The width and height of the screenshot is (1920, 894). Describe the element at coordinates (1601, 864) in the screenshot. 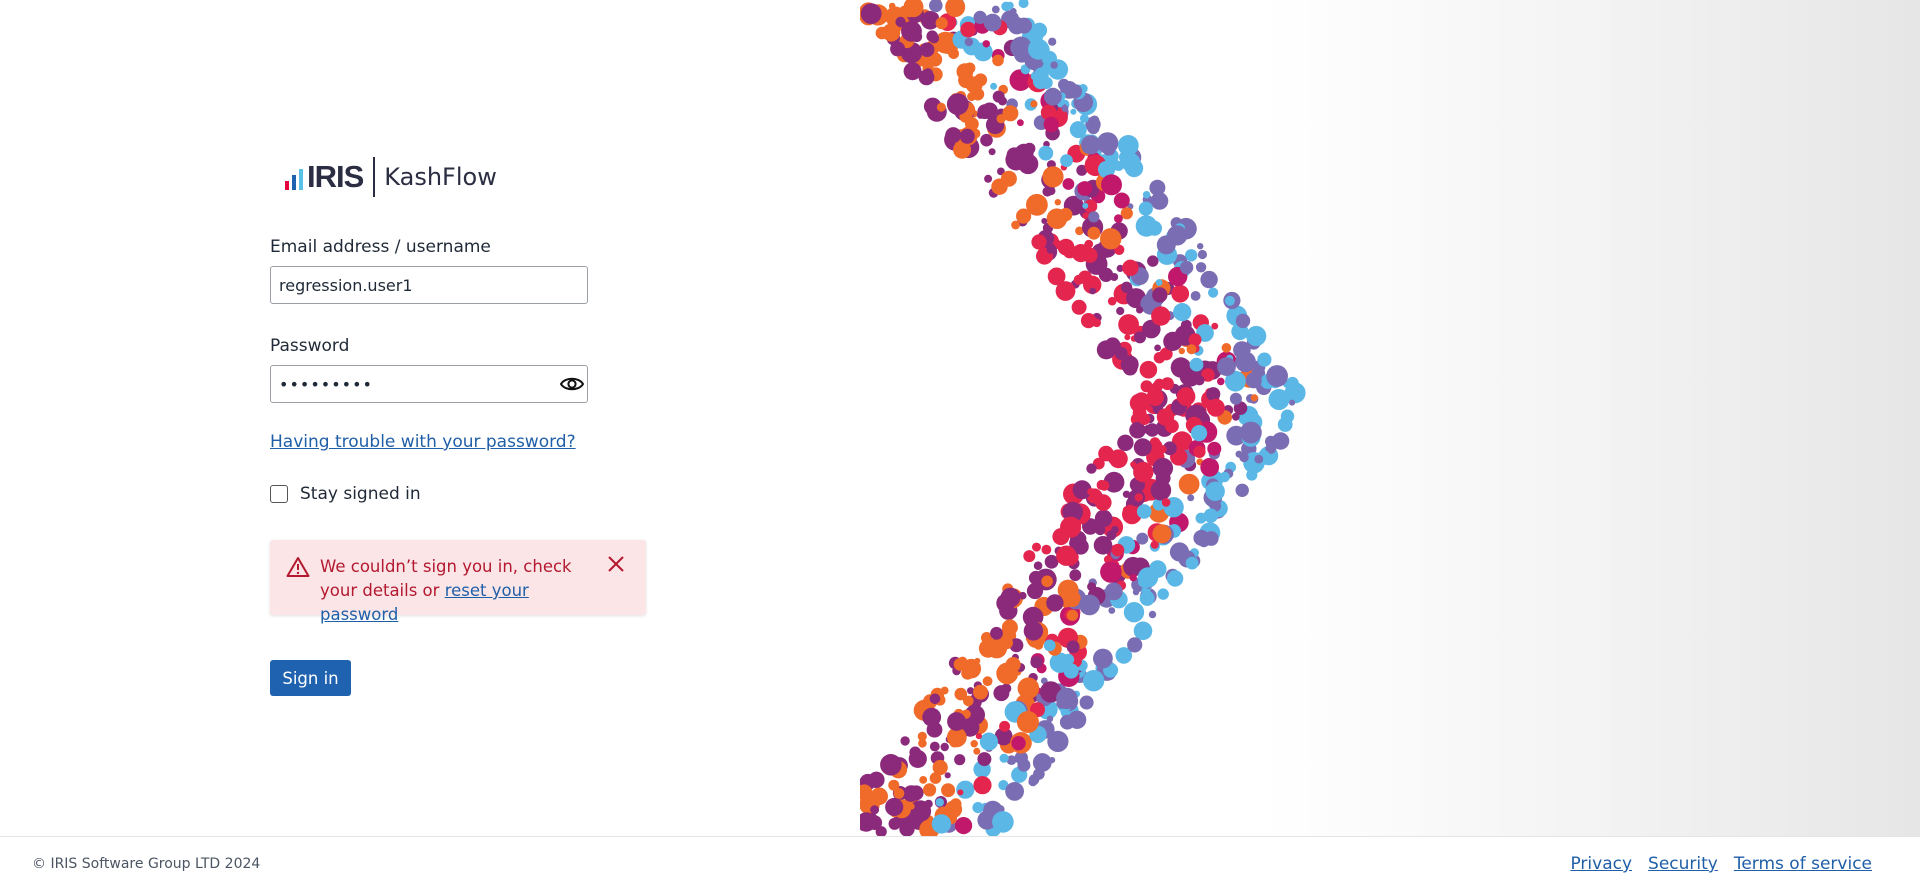

I see `privacy-link: Privacy` at that location.